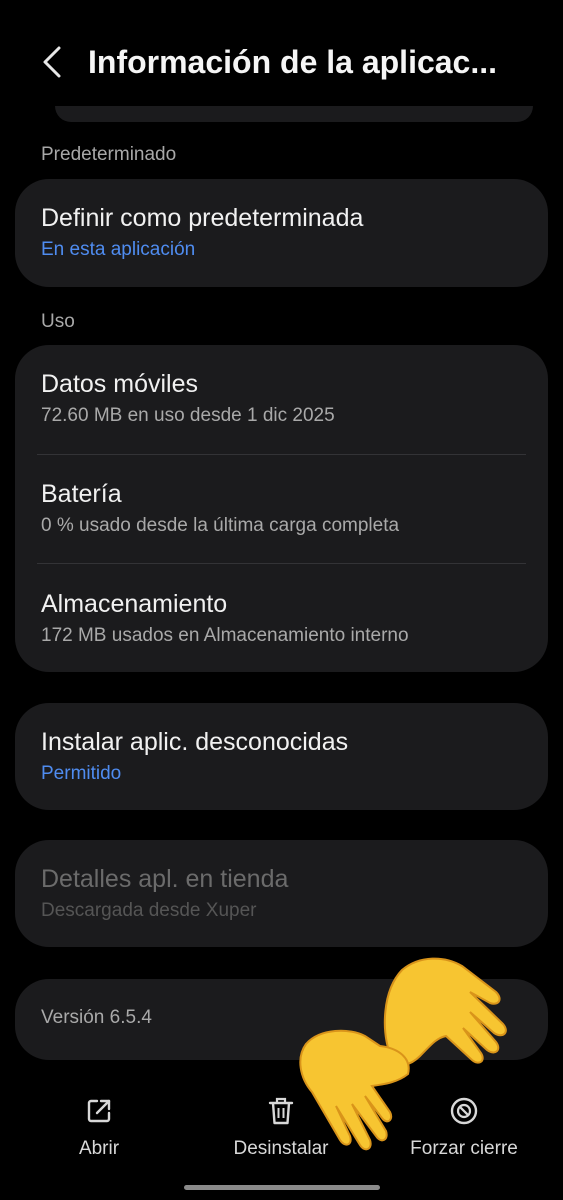 This screenshot has width=563, height=1200. What do you see at coordinates (109, 154) in the screenshot?
I see `section-label-default: Predeterminado` at bounding box center [109, 154].